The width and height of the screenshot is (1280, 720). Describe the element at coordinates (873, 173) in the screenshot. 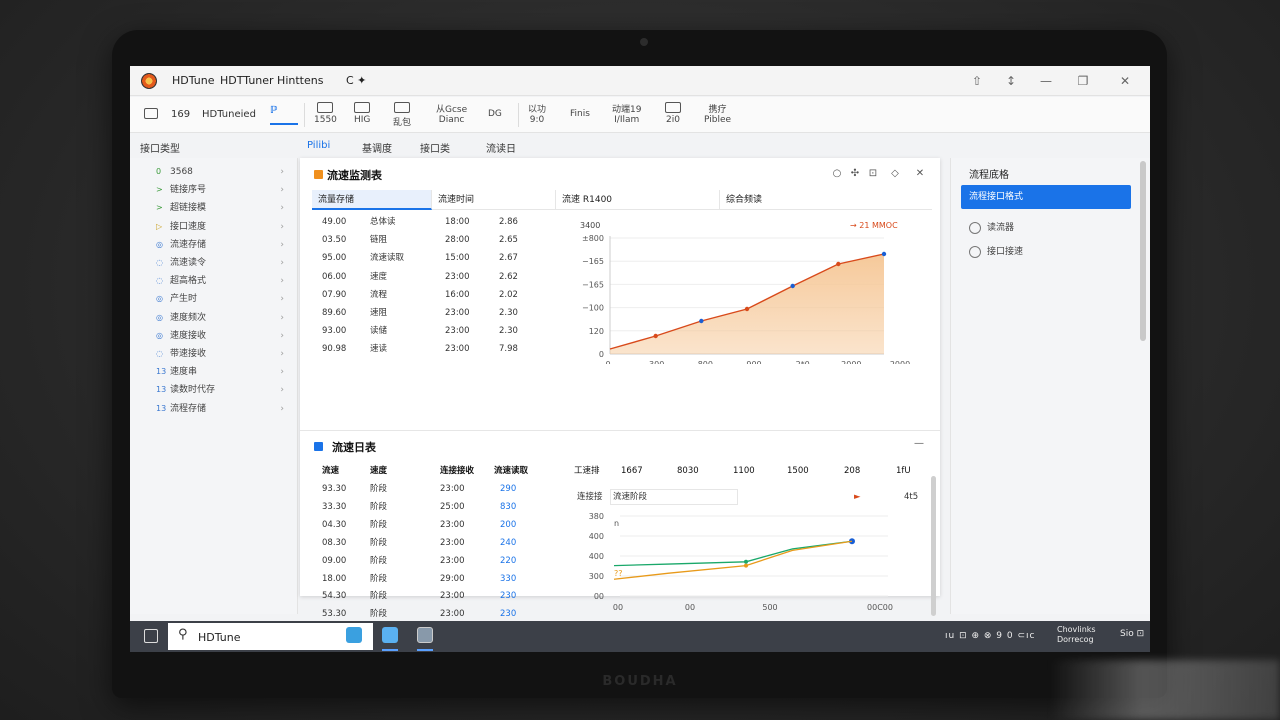

I see `export-icon: ⊡` at that location.